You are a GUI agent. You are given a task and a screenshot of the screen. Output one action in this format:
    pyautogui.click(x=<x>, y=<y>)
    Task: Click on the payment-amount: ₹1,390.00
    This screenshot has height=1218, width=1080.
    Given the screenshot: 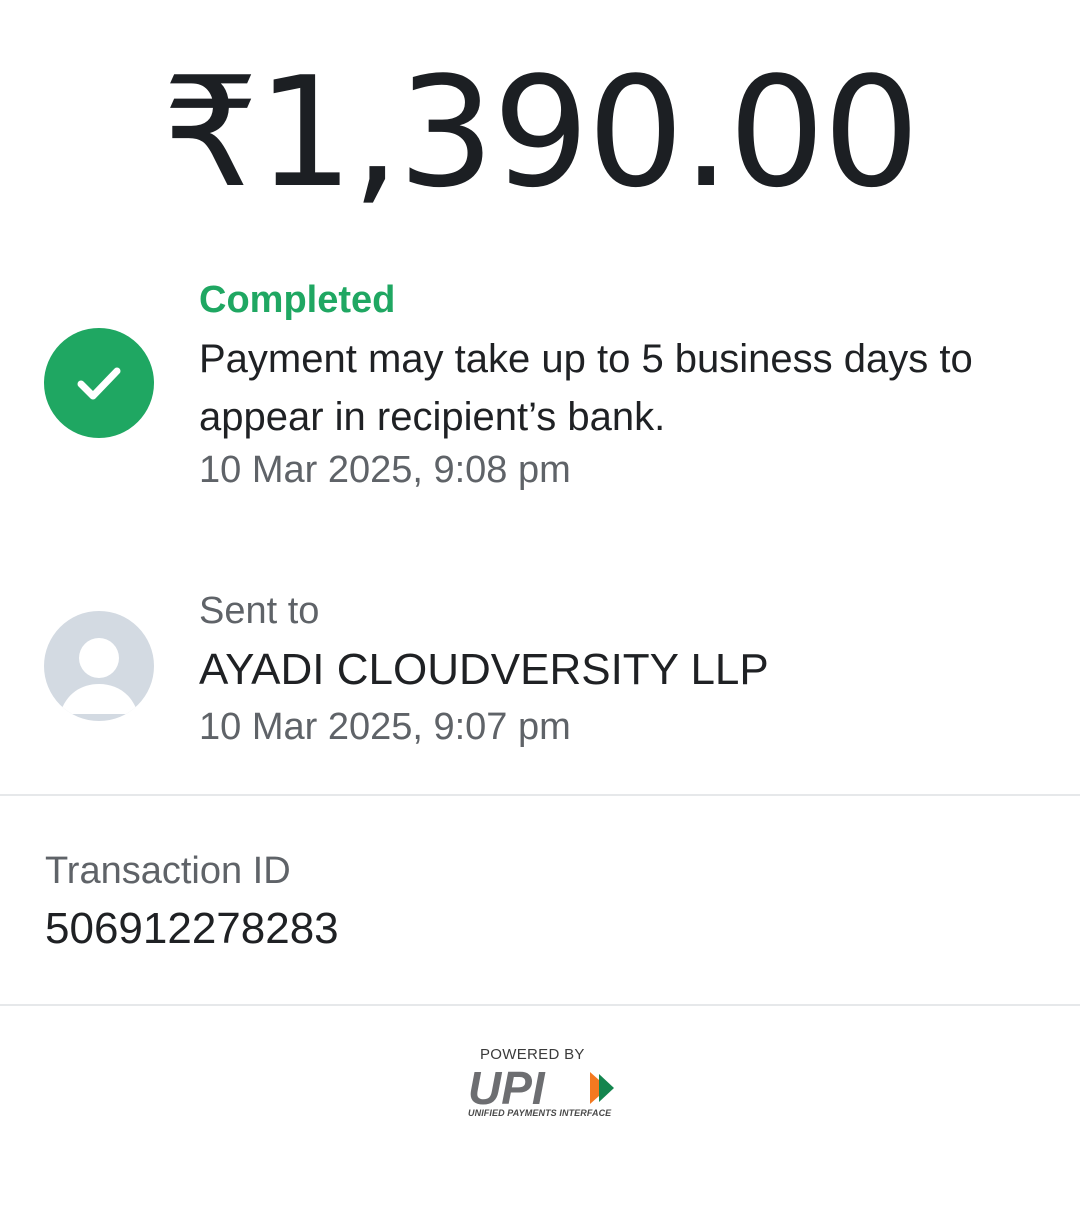 What is the action you would take?
    pyautogui.click(x=541, y=132)
    